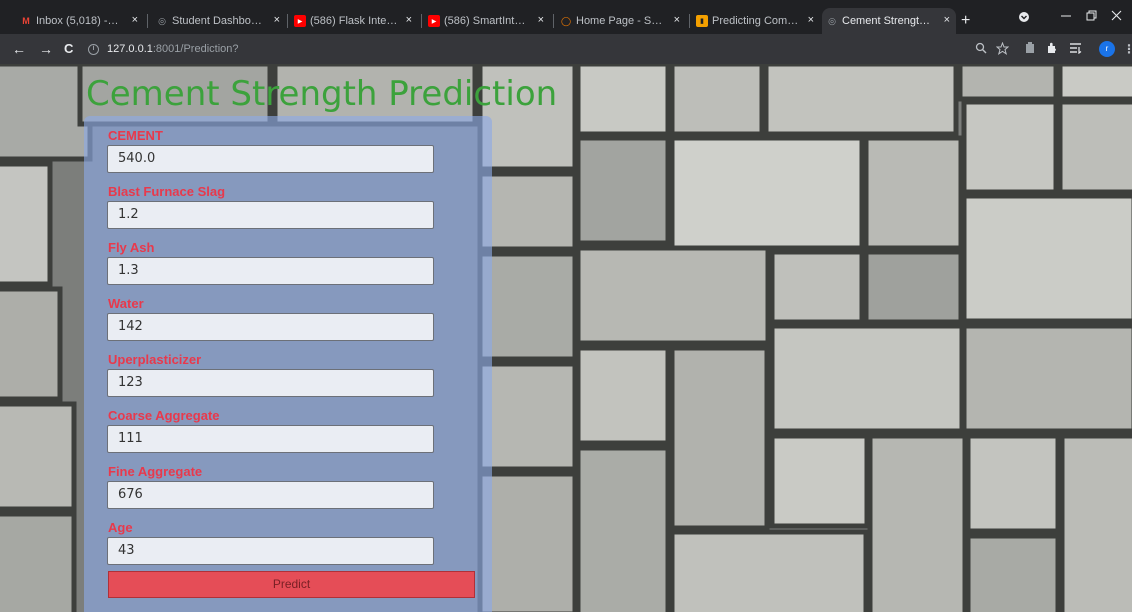  I want to click on age-input: 43, so click(270, 551).